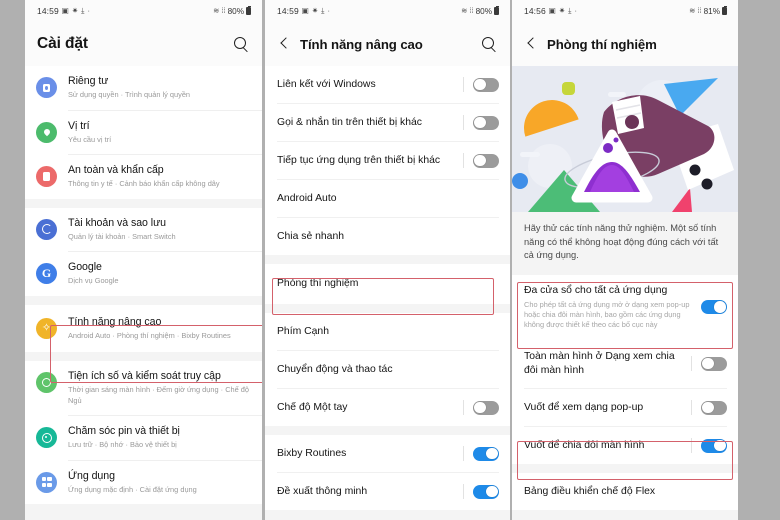 Image resolution: width=780 pixels, height=520 pixels. Describe the element at coordinates (584, 445) in the screenshot. I see `list-item-label: Vuốt để chia đôi màn hình` at that location.